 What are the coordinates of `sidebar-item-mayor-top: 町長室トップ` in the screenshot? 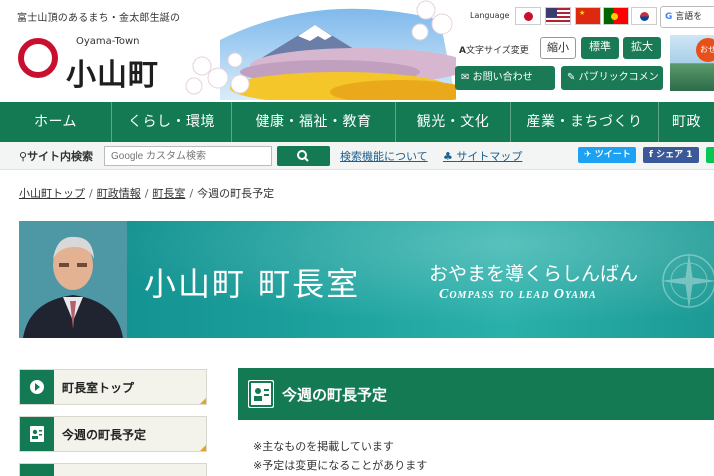 It's located at (113, 387).